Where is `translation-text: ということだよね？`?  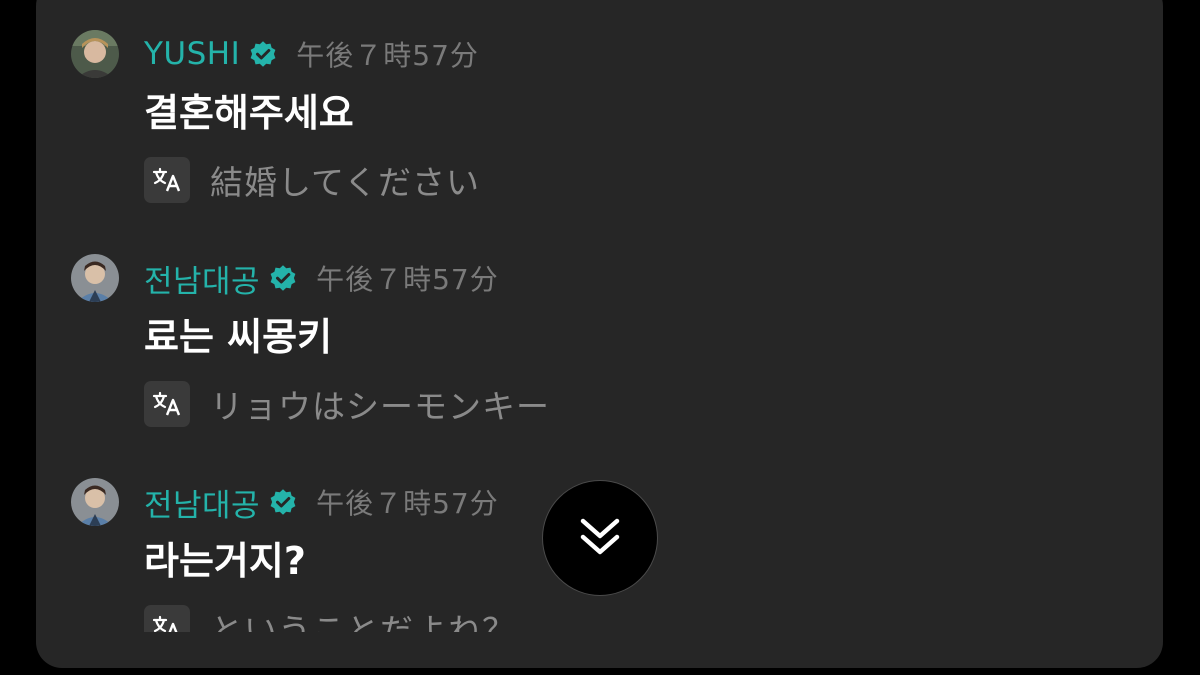 translation-text: ということだよね？ is located at coordinates (363, 621).